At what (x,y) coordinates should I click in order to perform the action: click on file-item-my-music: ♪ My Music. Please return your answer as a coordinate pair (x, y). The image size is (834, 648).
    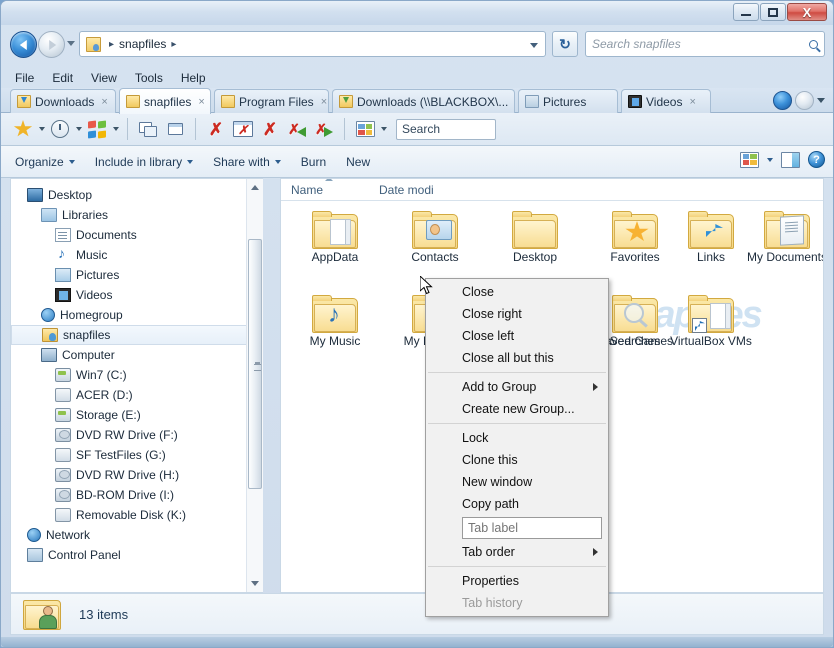
    Looking at the image, I should click on (335, 321).